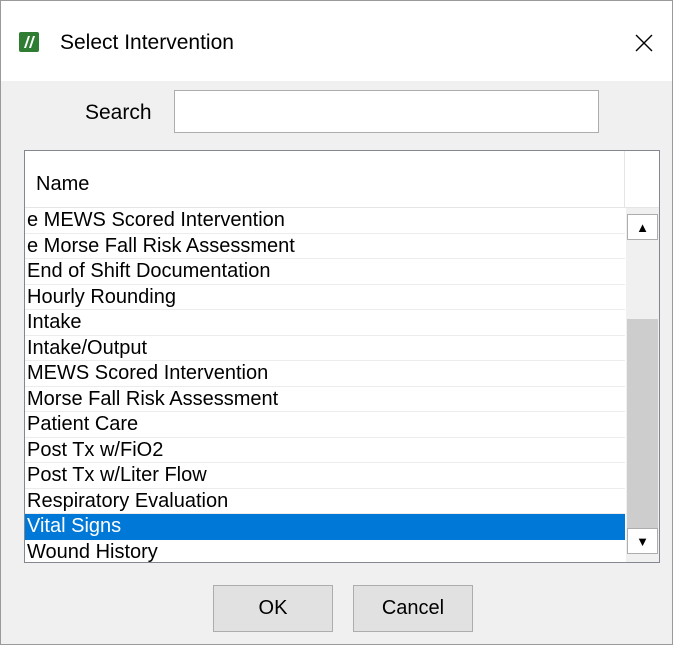 This screenshot has height=645, width=673. Describe the element at coordinates (325, 179) in the screenshot. I see `column-header-name: Name` at that location.